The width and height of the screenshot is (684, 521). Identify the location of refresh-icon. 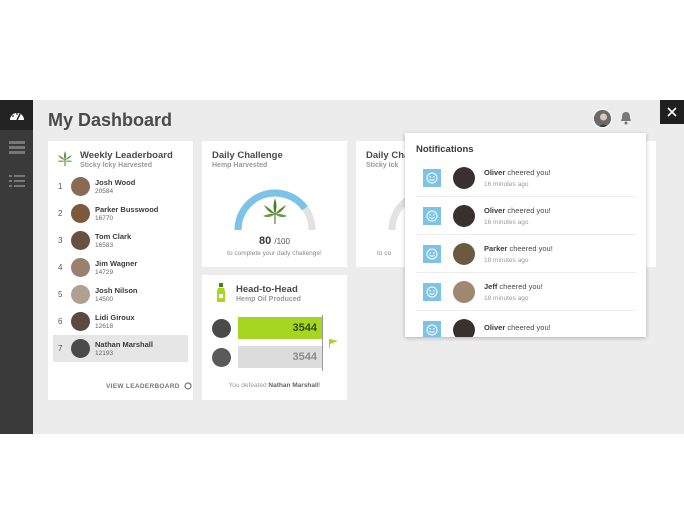
(188, 386).